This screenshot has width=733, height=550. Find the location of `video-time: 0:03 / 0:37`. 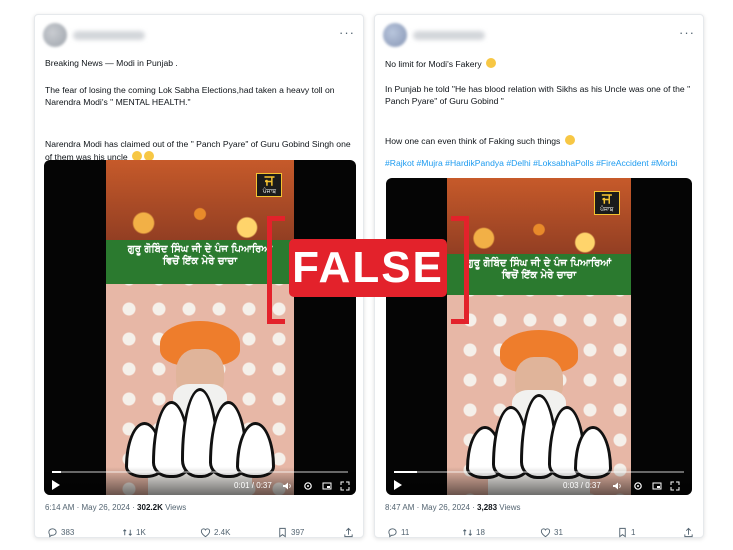

video-time: 0:03 / 0:37 is located at coordinates (582, 485).